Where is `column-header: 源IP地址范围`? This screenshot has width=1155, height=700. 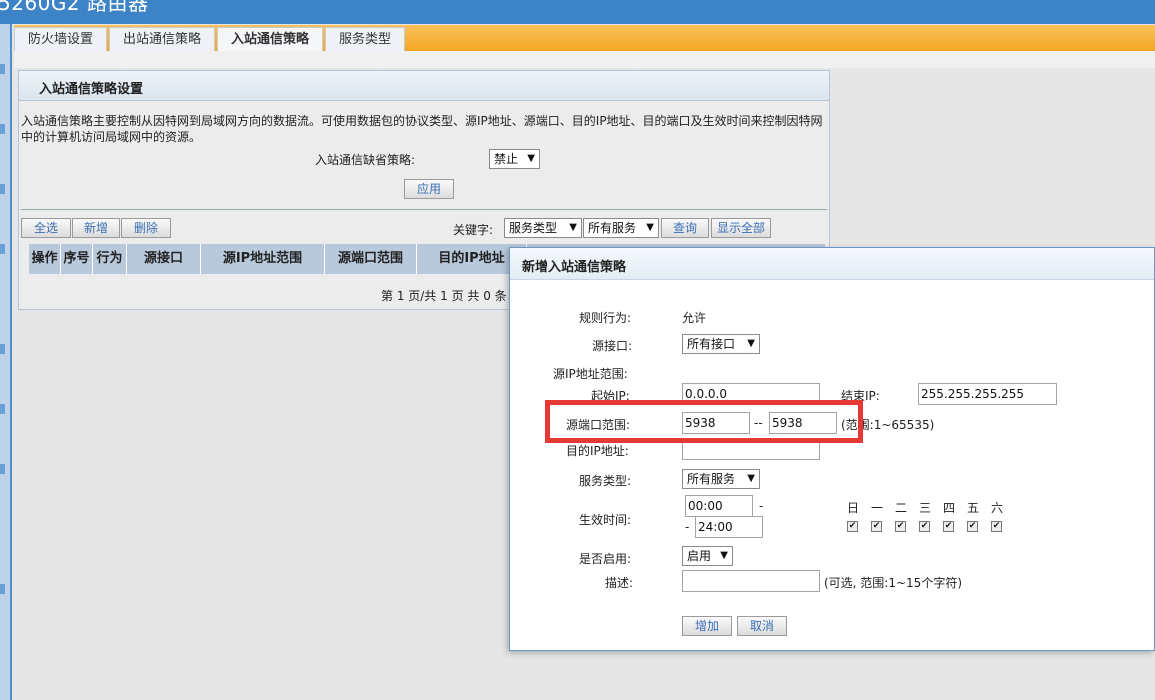
column-header: 源IP地址范围 is located at coordinates (263, 259).